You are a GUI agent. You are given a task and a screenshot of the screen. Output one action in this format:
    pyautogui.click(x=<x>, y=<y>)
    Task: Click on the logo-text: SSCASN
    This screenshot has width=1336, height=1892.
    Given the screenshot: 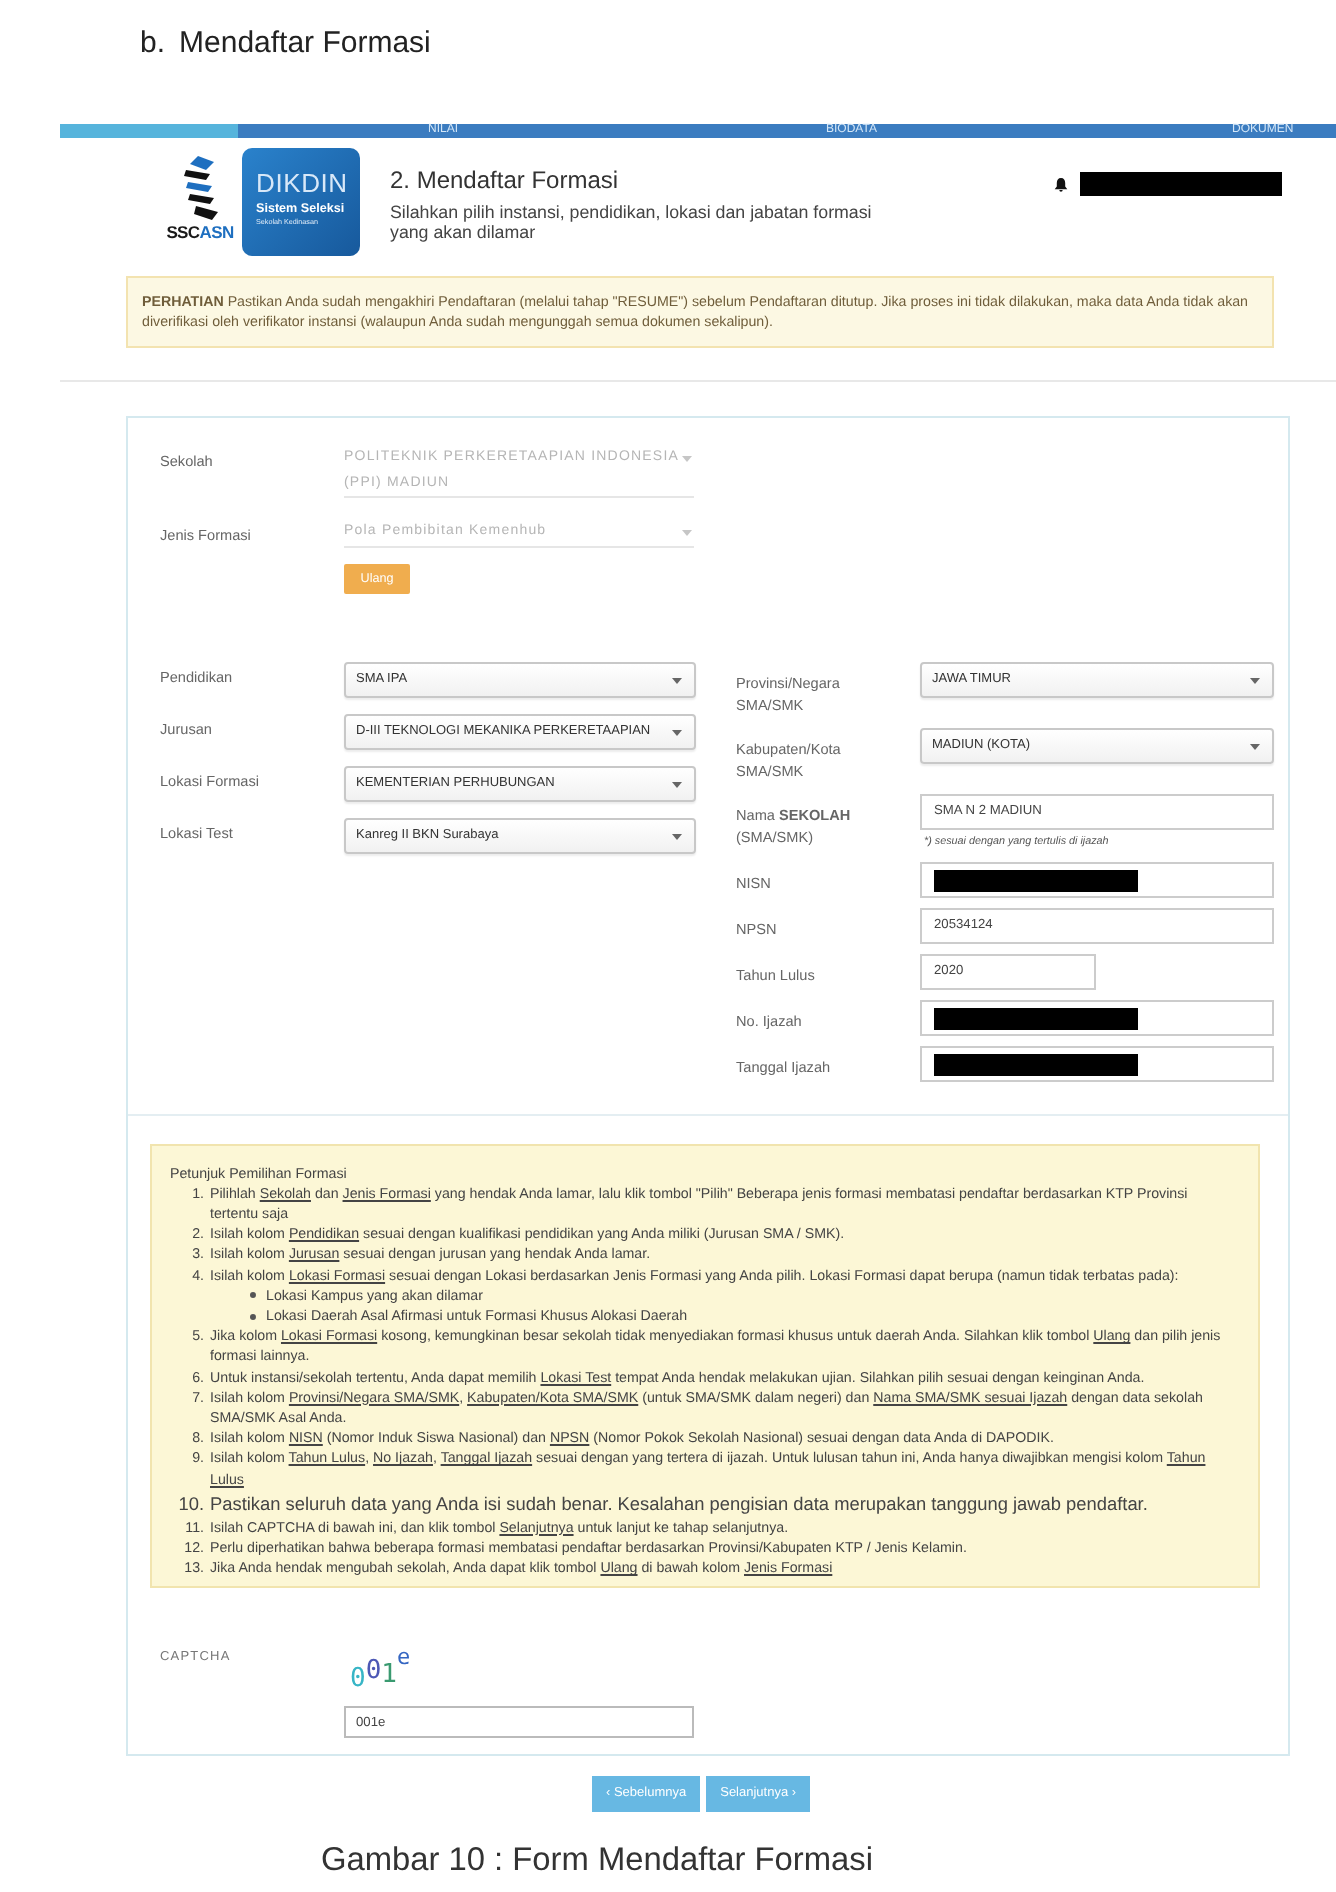 What is the action you would take?
    pyautogui.click(x=200, y=233)
    